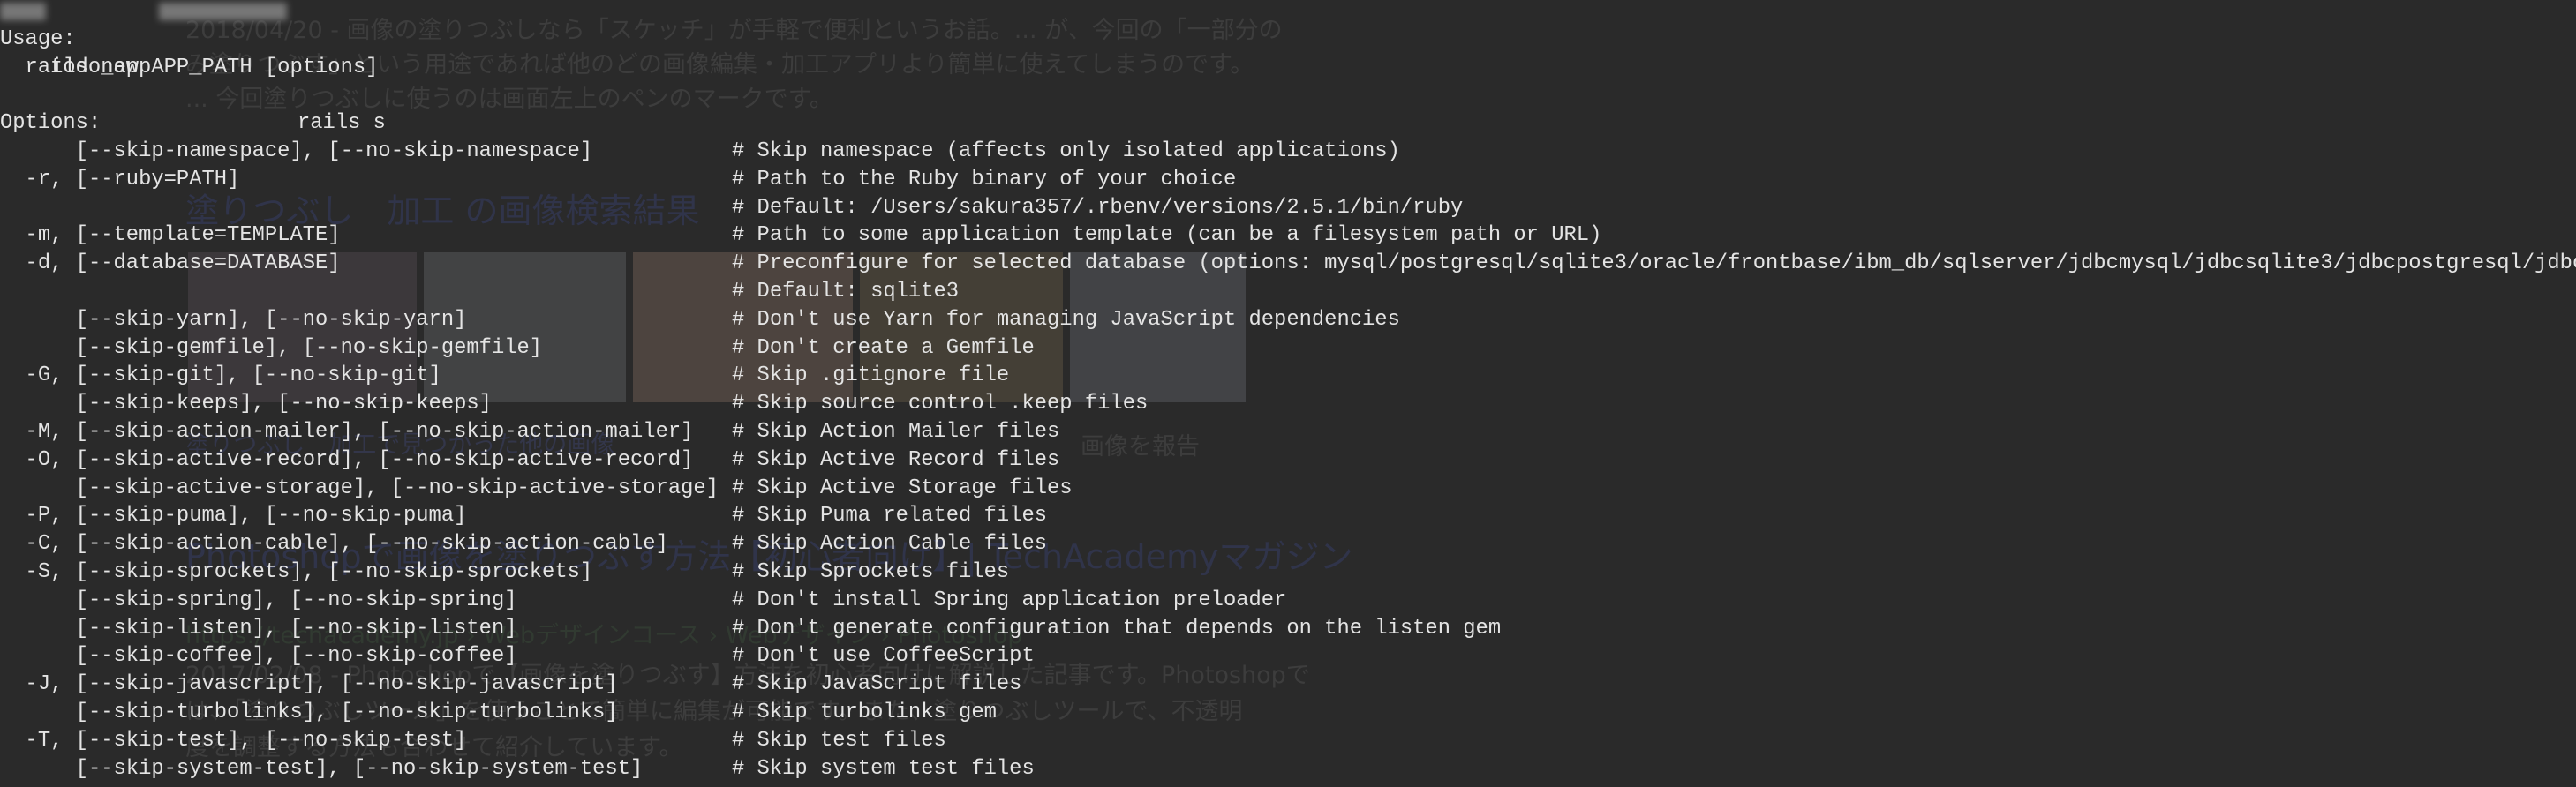 The height and width of the screenshot is (787, 2576). I want to click on option-description: # Skip test files, so click(839, 741).